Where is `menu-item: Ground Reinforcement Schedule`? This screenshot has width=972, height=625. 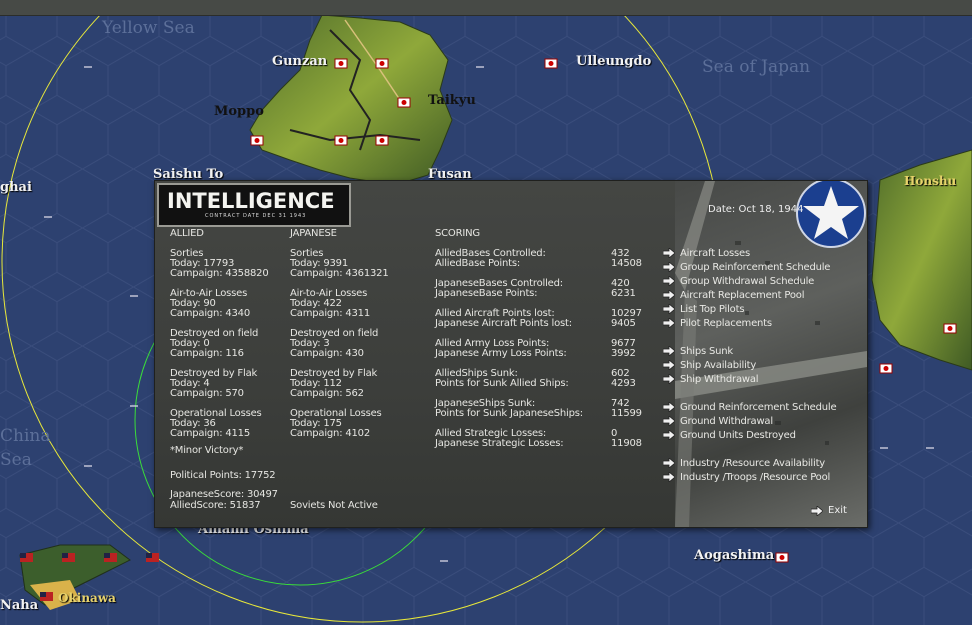 menu-item: Ground Reinforcement Schedule is located at coordinates (750, 407).